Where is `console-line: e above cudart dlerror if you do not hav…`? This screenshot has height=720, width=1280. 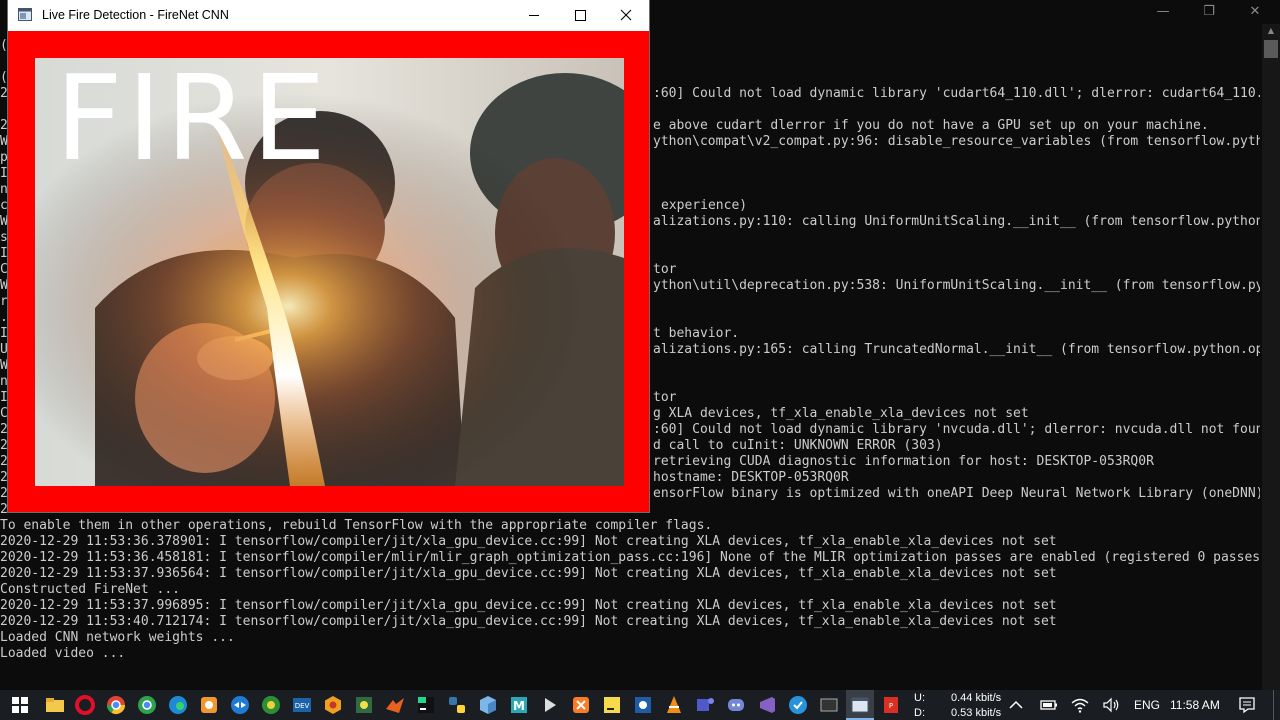 console-line: e above cudart dlerror if you do not hav… is located at coordinates (931, 125).